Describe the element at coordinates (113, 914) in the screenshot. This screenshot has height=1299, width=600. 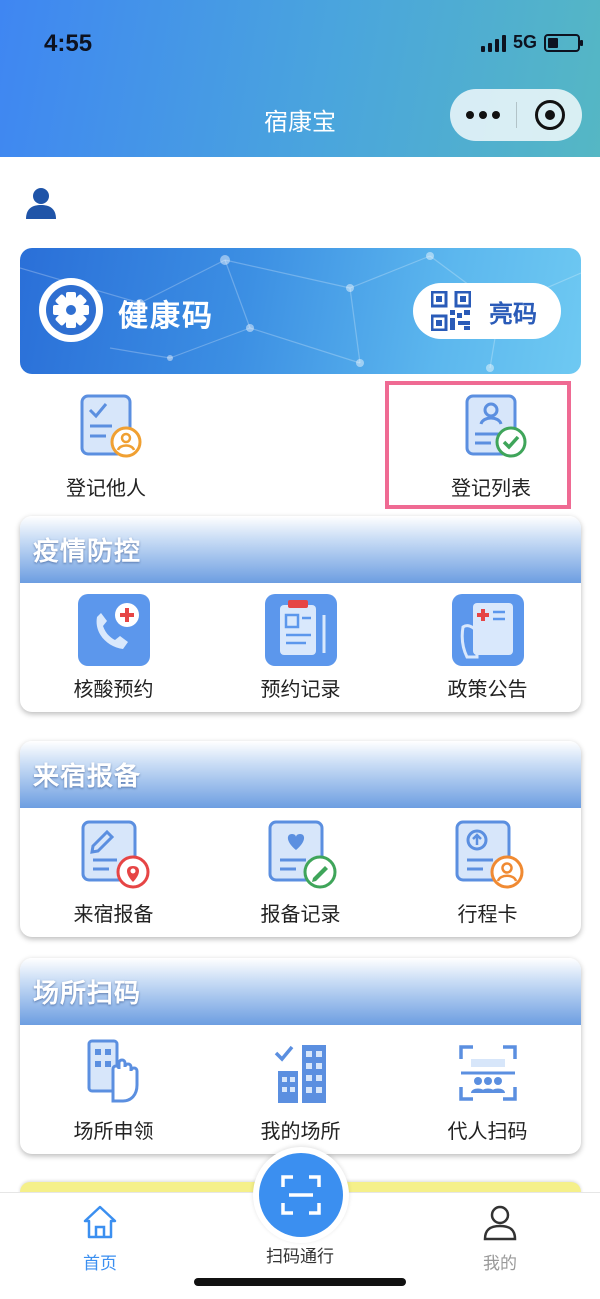
I see `arrival-report-label: 来宿报备` at that location.